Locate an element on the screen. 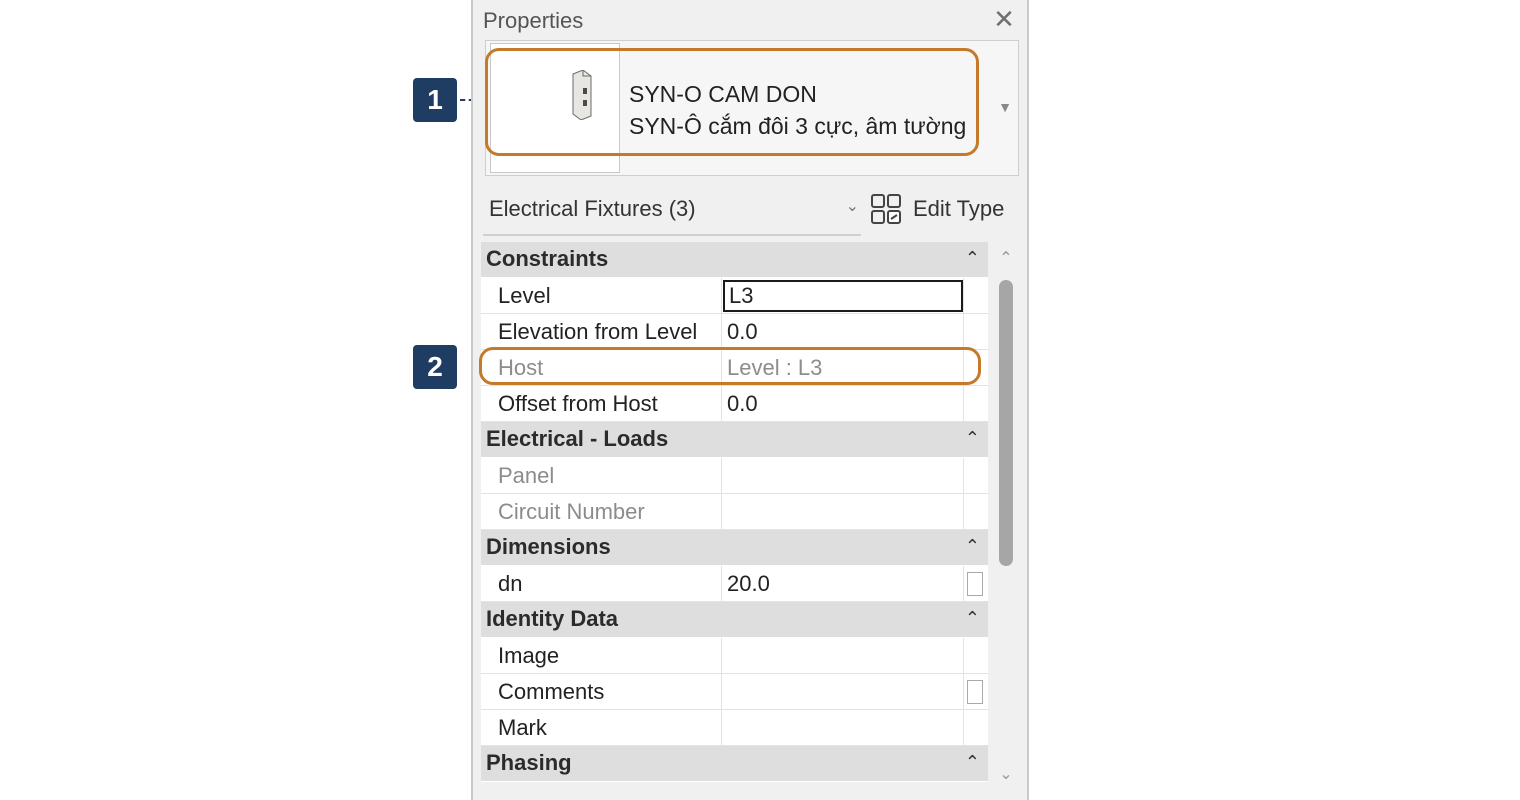 The image size is (1520, 800). scroll-down-icon: ⌄ is located at coordinates (1006, 775).